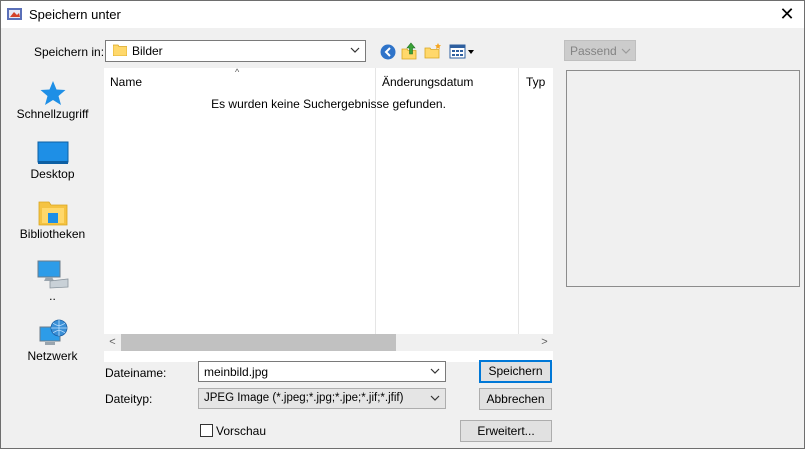 The height and width of the screenshot is (449, 805). What do you see at coordinates (515, 399) in the screenshot?
I see `cancel-button: Abbrechen` at bounding box center [515, 399].